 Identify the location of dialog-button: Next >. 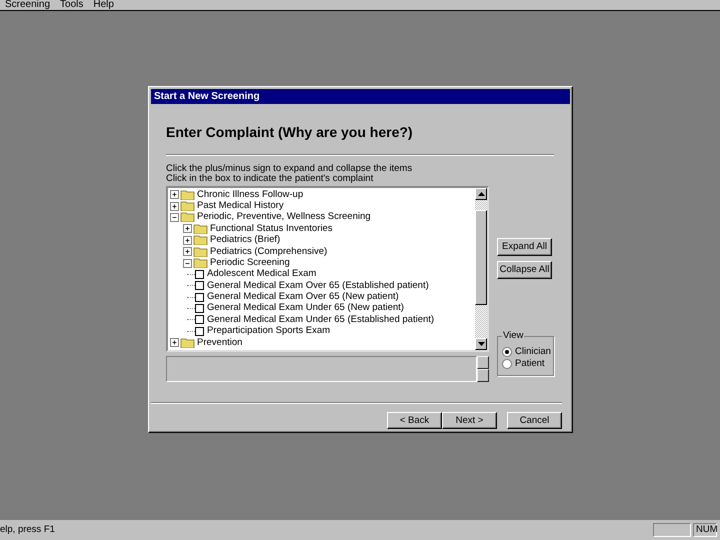
(469, 420).